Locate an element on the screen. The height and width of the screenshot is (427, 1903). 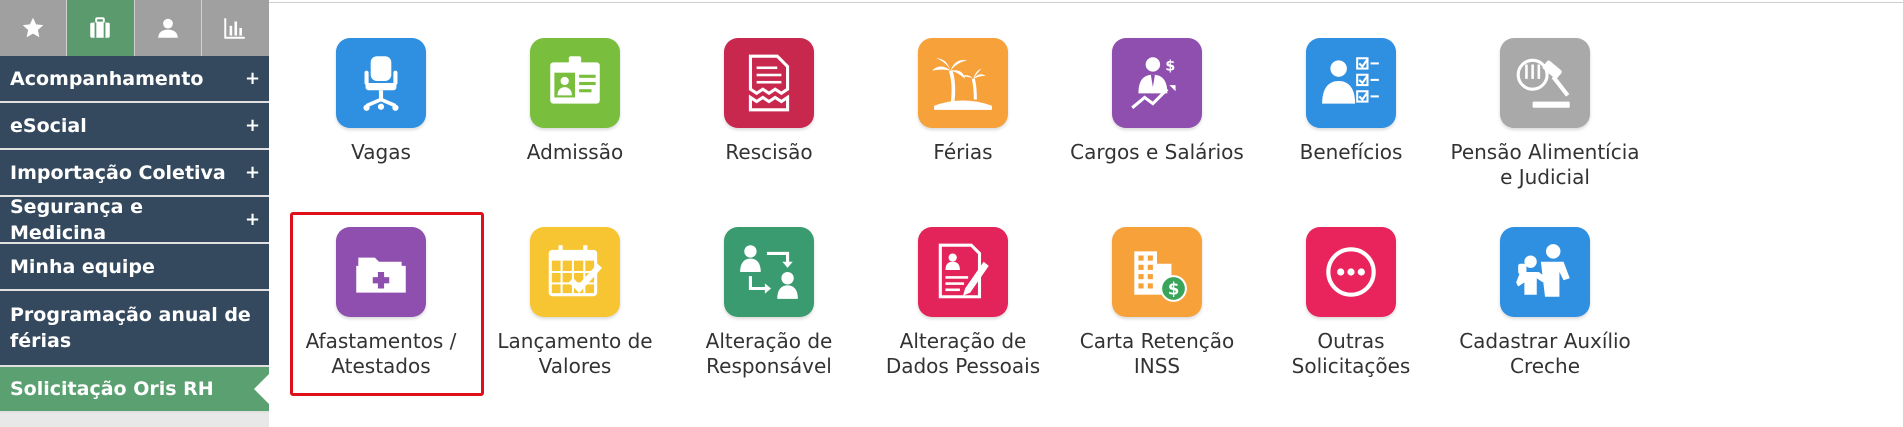
calendar-check-icon is located at coordinates (575, 271).